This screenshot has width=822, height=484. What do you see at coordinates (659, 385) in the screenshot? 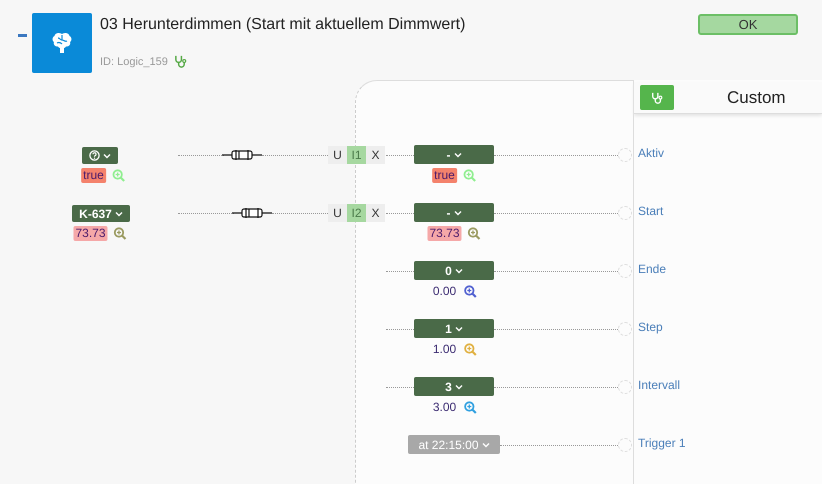
I see `input-label: Intervall` at bounding box center [659, 385].